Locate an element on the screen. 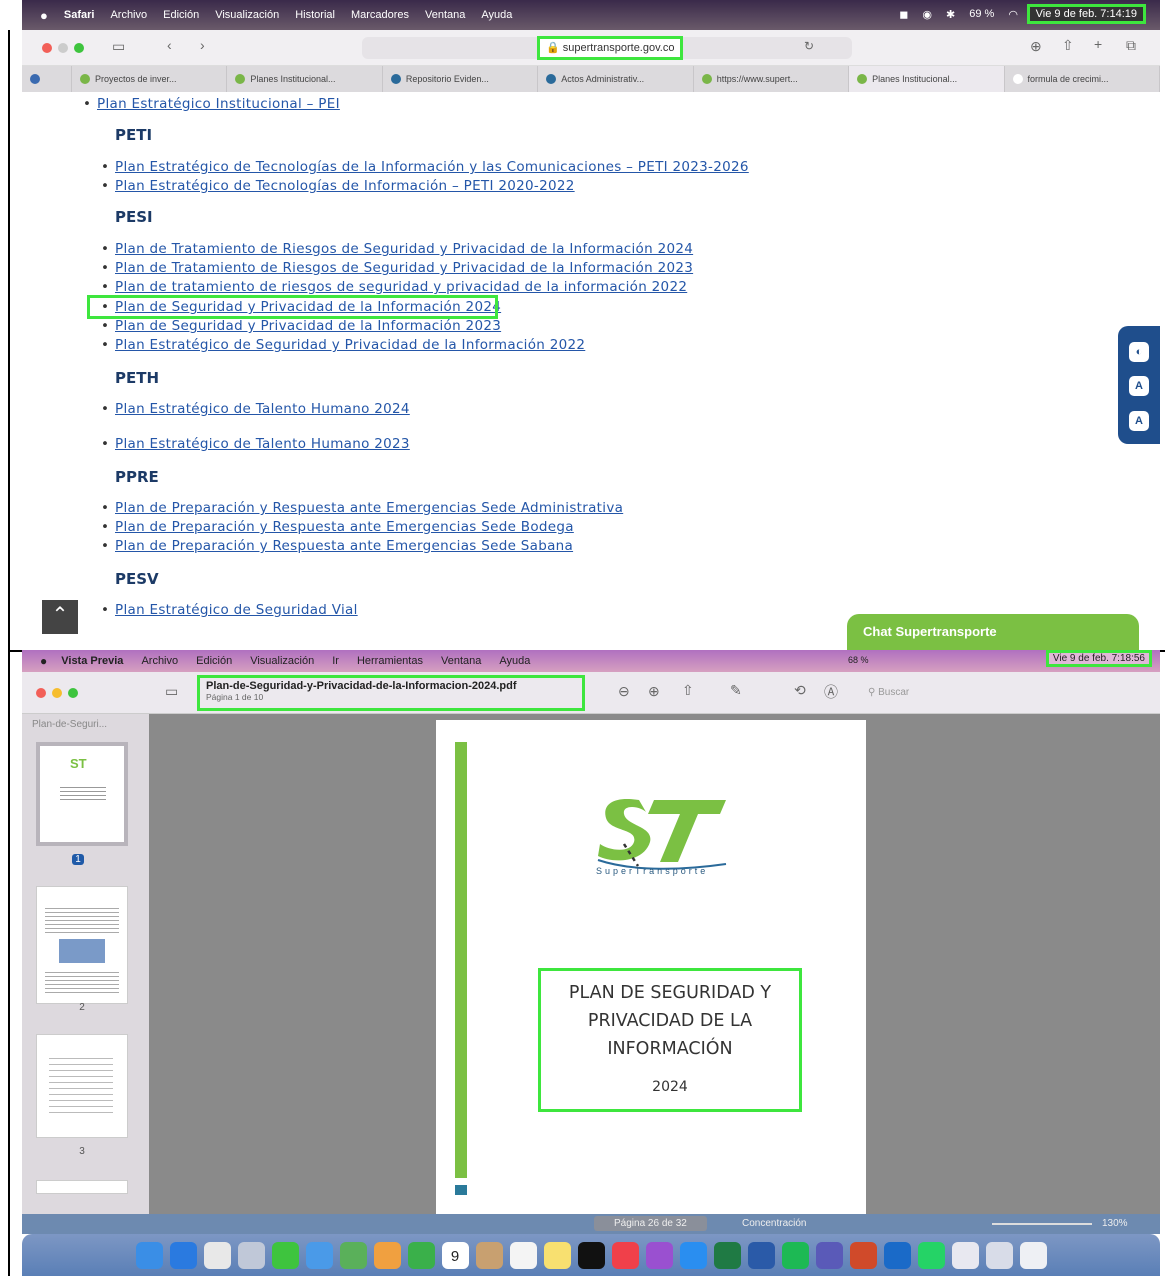 The height and width of the screenshot is (1276, 1165). focus-mode: Concentración is located at coordinates (774, 1223).